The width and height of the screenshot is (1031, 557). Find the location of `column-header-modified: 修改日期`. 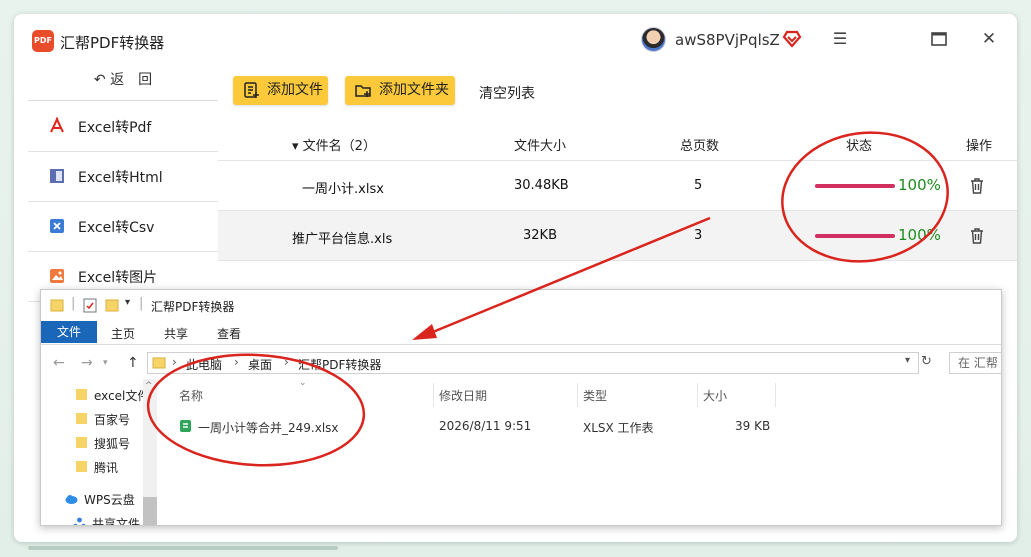

column-header-modified: 修改日期 is located at coordinates (463, 395).